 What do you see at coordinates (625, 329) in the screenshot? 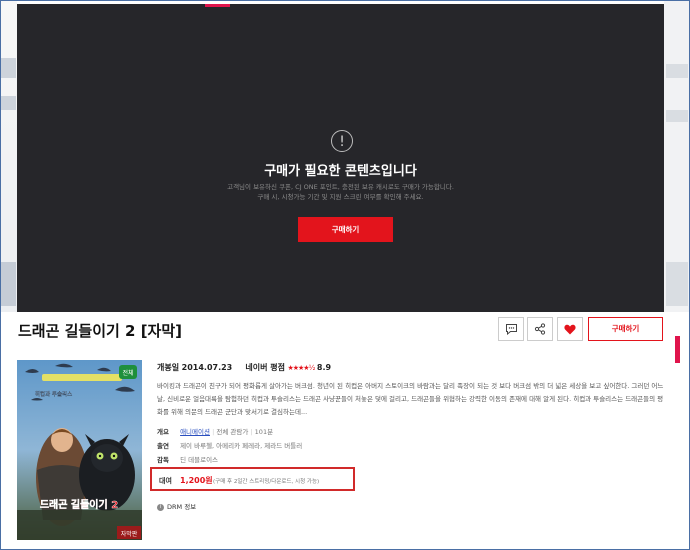
I see `header-buy-button: 구매하기` at bounding box center [625, 329].